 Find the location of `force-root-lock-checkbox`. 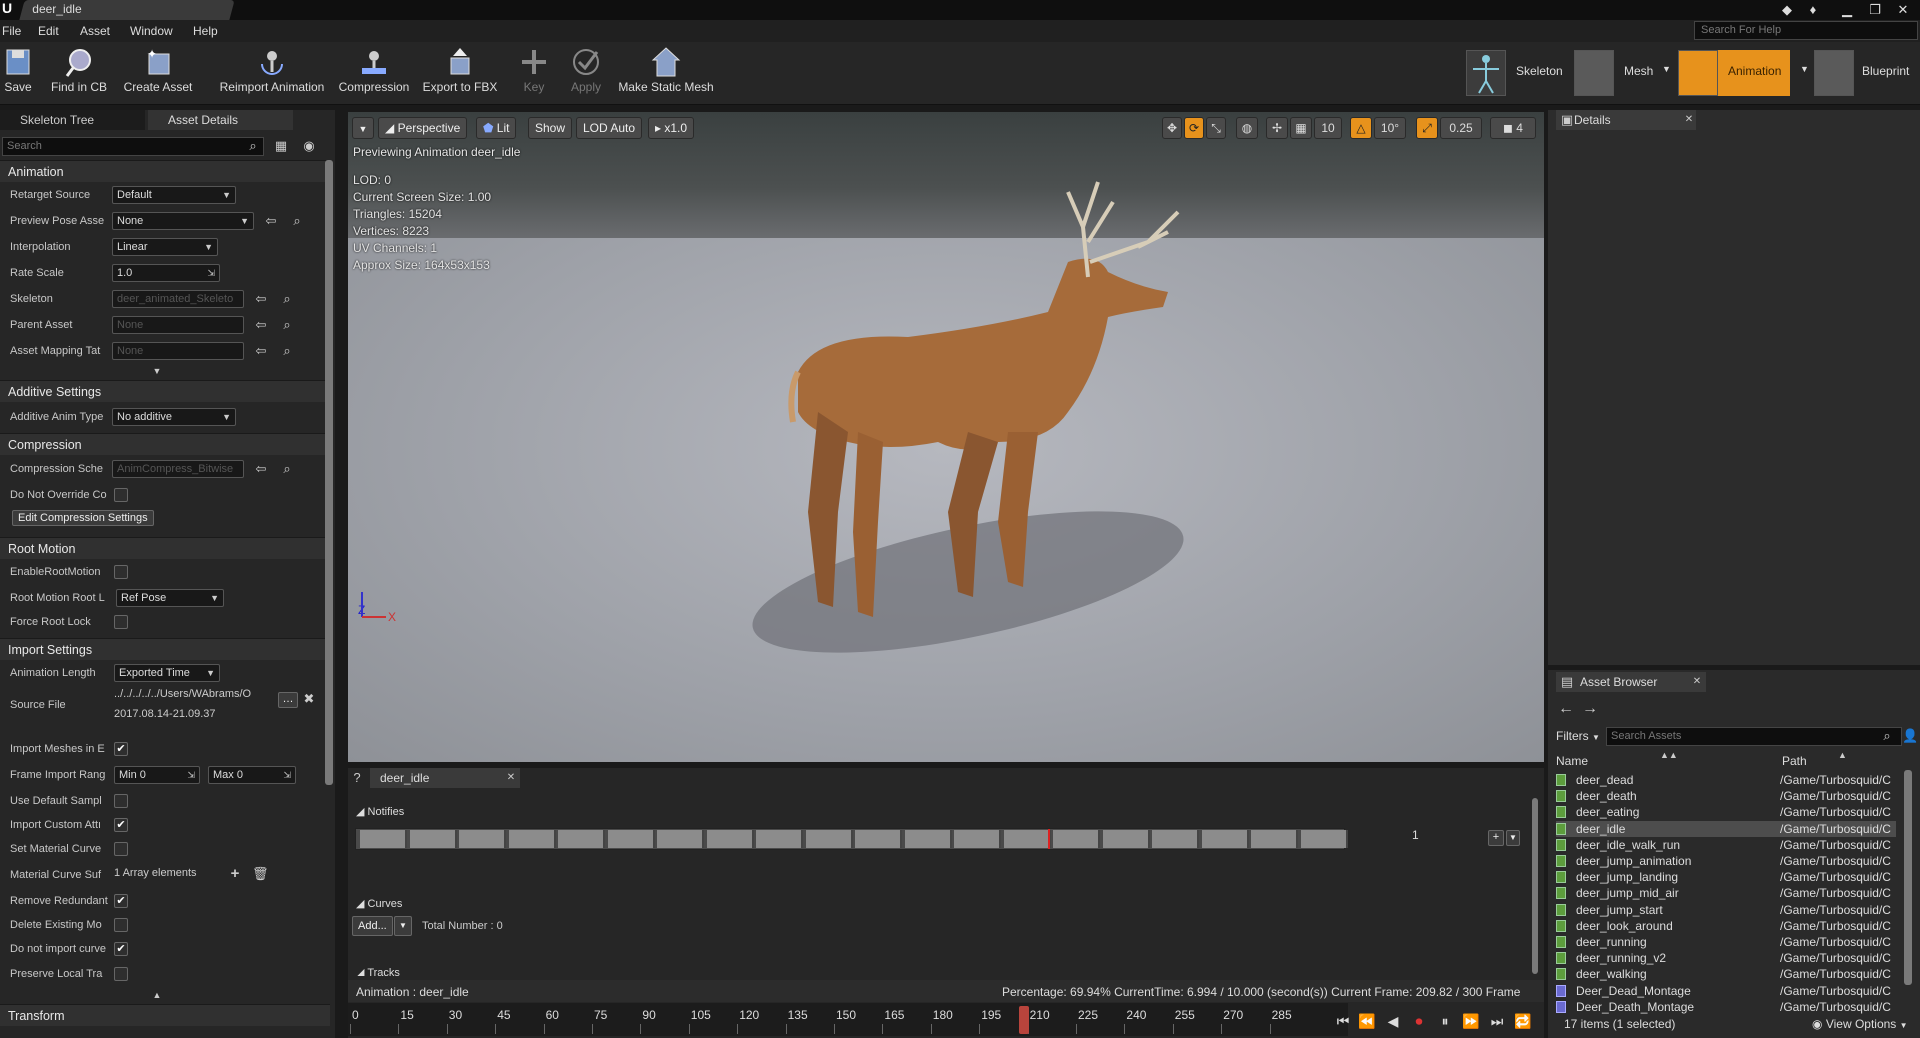

force-root-lock-checkbox is located at coordinates (121, 622).